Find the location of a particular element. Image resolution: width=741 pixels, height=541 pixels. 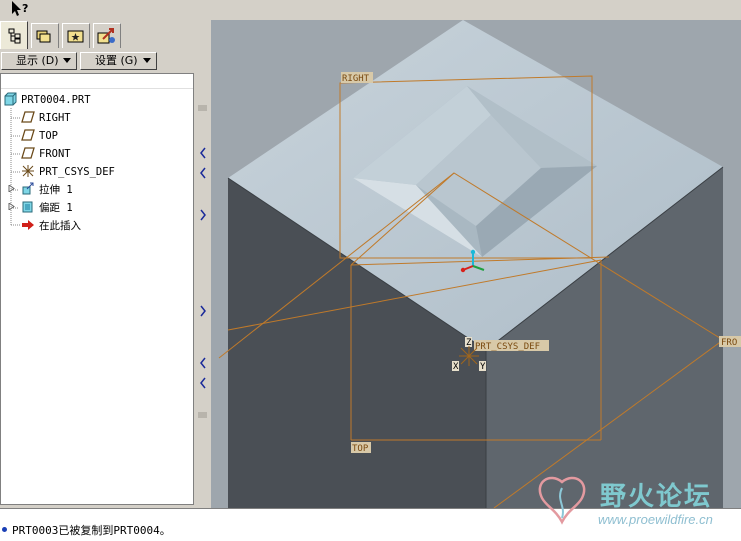

tab-favorites is located at coordinates (76, 35).